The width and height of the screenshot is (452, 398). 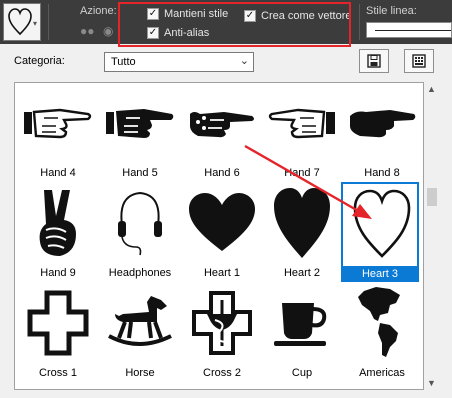 I want to click on library-icon, so click(x=419, y=61).